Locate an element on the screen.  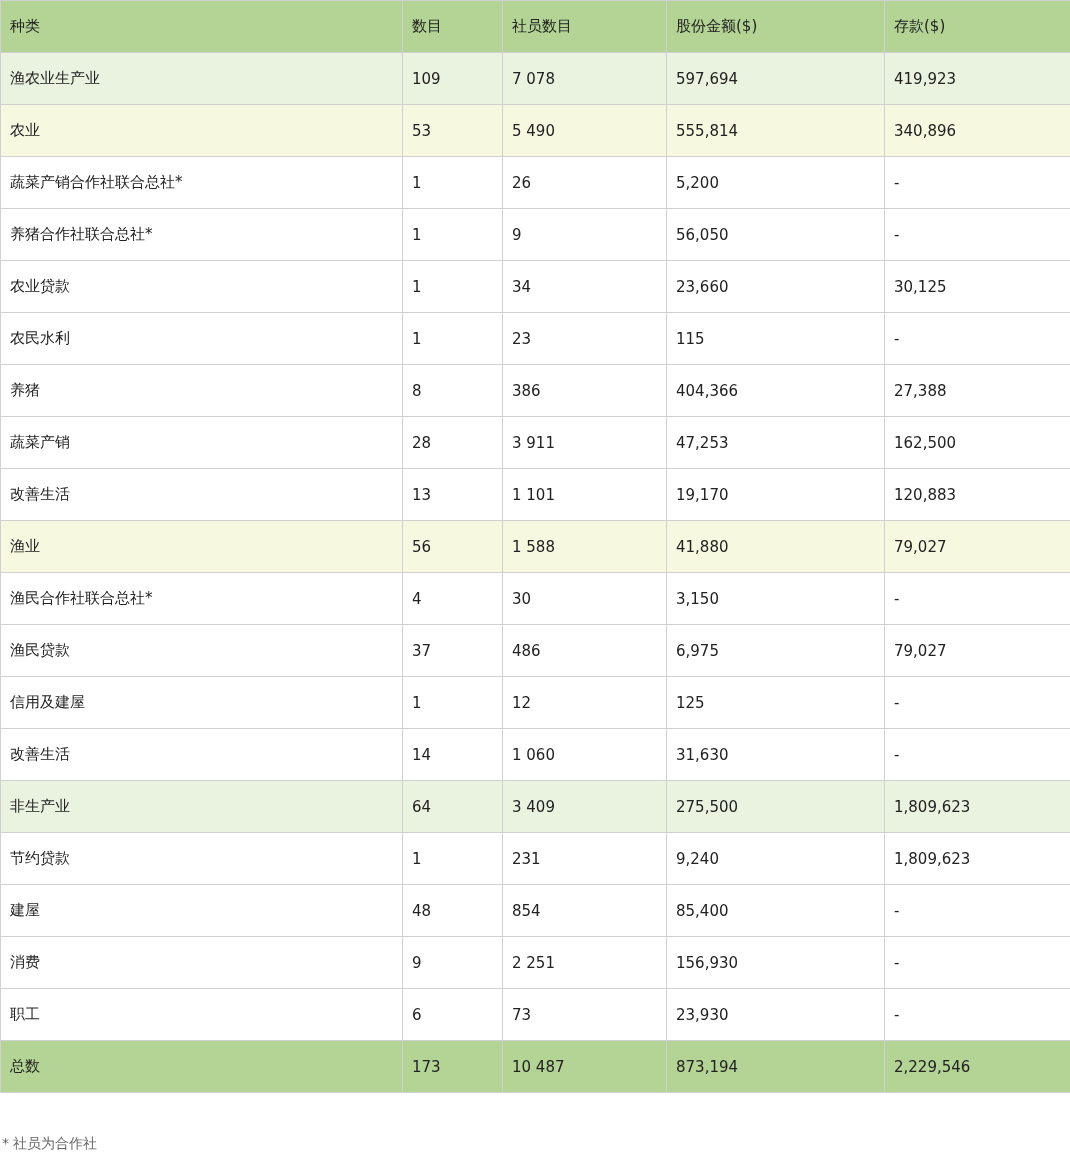
table-cell: 30 is located at coordinates (584, 598).